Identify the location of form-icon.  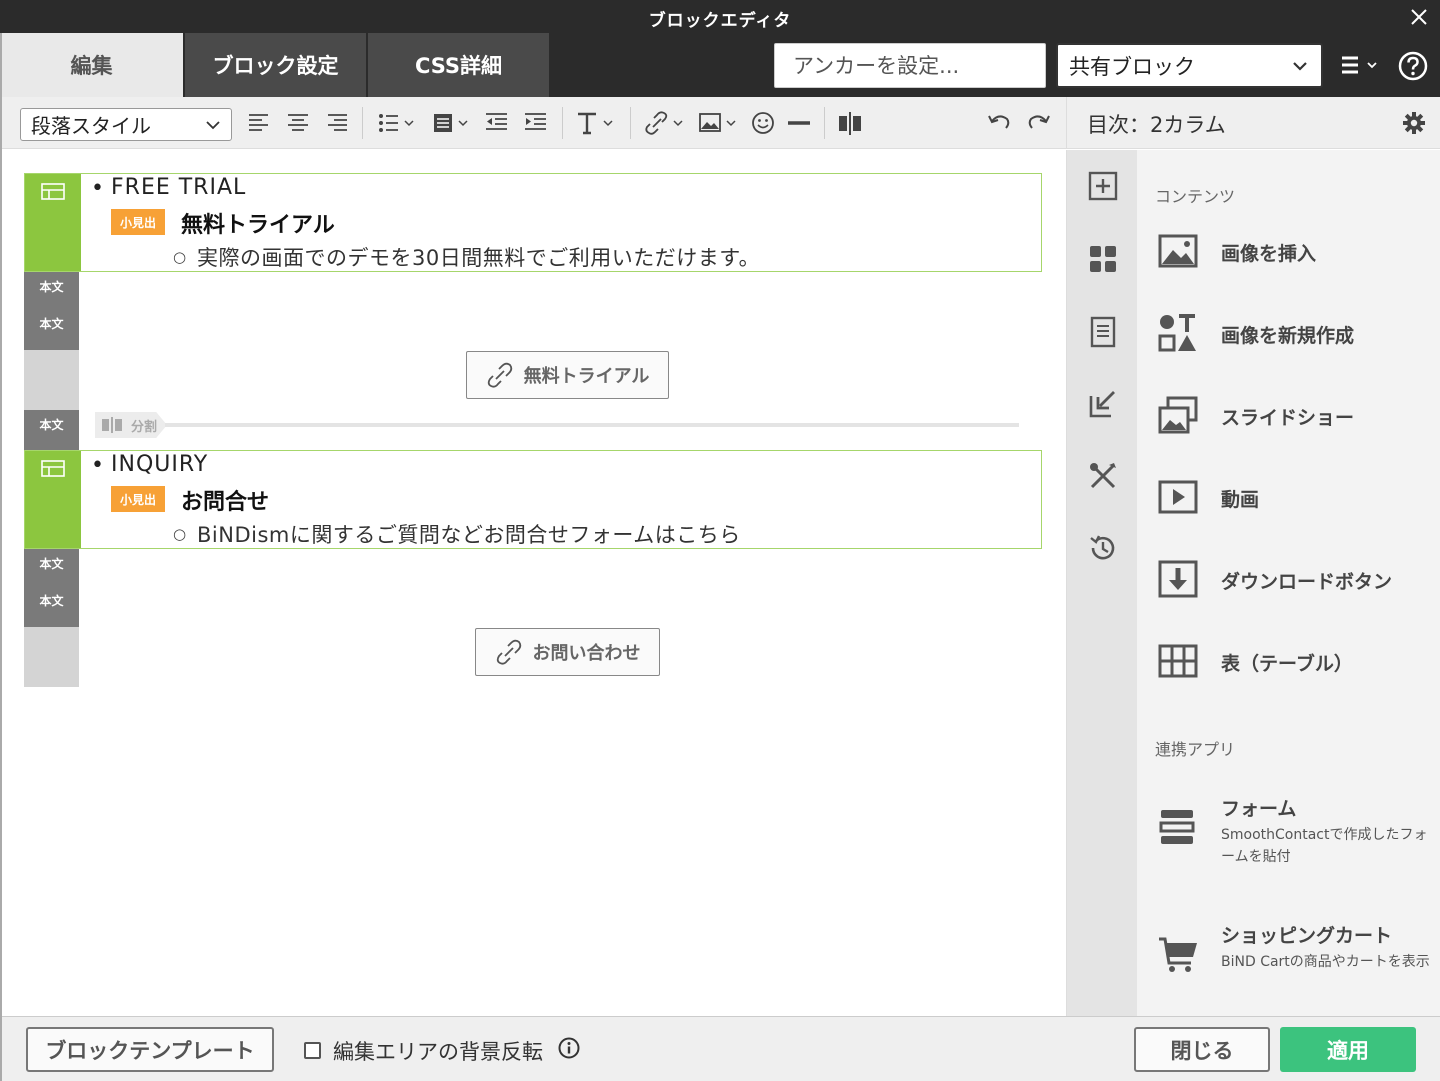
(1177, 827).